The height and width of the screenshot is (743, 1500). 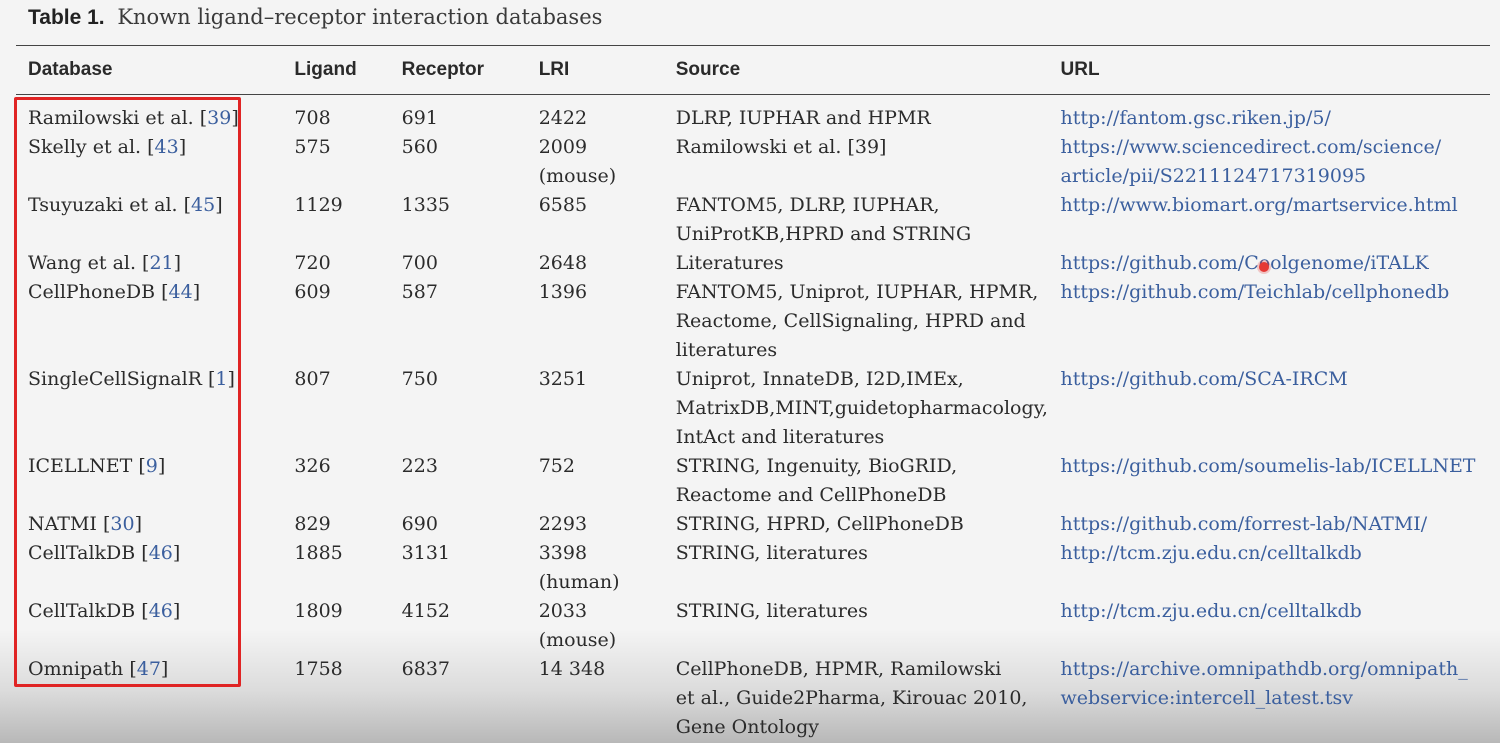 What do you see at coordinates (419, 263) in the screenshot?
I see `receptor-count-cell: 700` at bounding box center [419, 263].